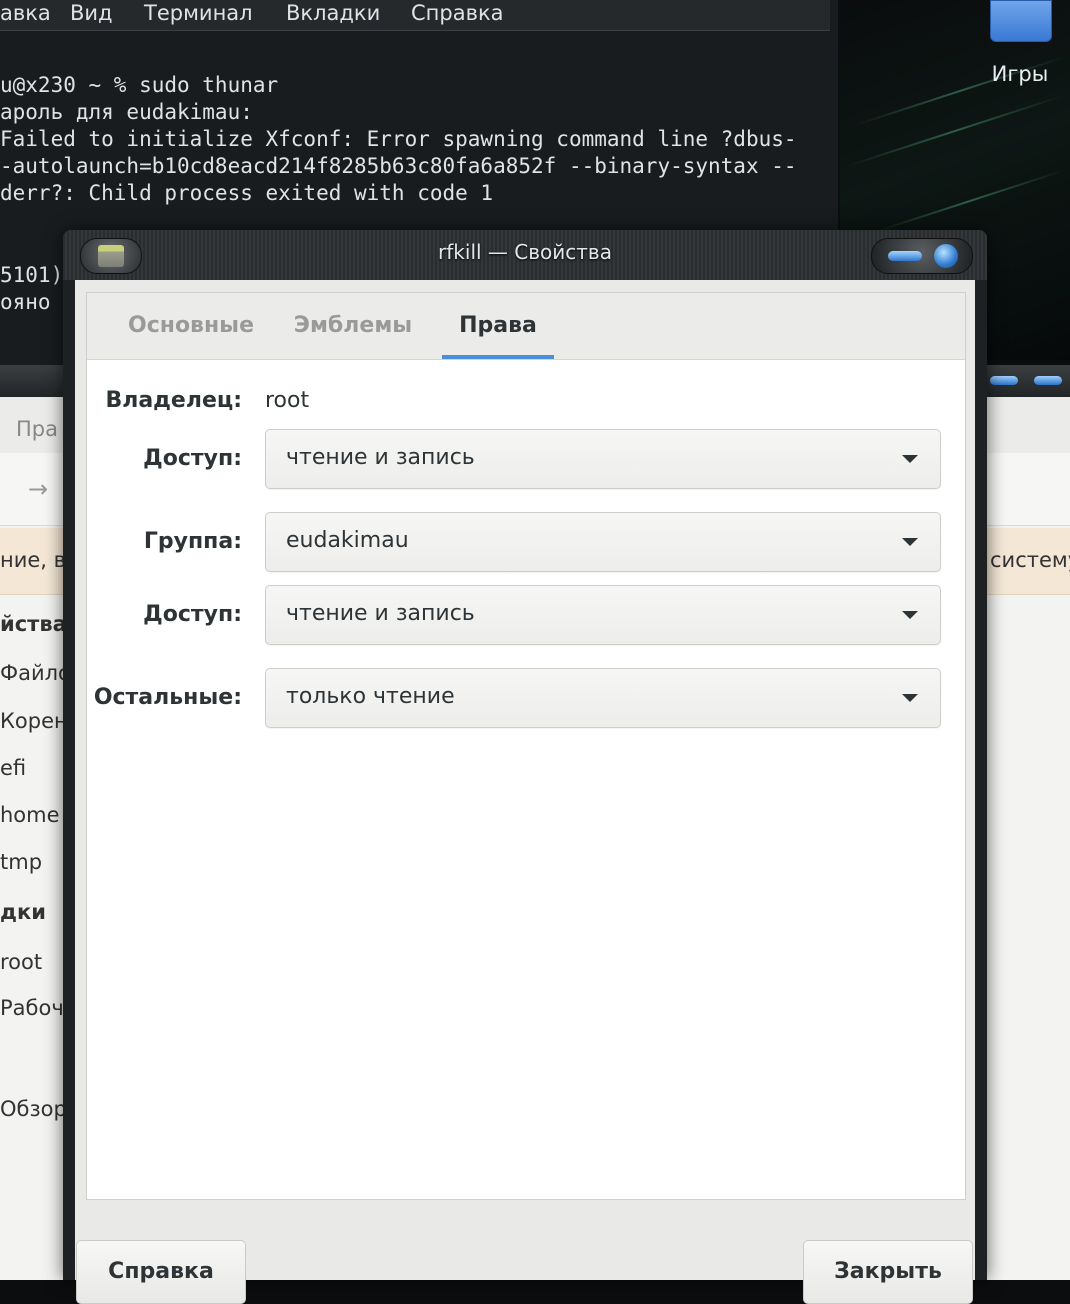 The image size is (1070, 1304). What do you see at coordinates (603, 698) in the screenshot?
I see `others-access-dropdown: только чтение` at bounding box center [603, 698].